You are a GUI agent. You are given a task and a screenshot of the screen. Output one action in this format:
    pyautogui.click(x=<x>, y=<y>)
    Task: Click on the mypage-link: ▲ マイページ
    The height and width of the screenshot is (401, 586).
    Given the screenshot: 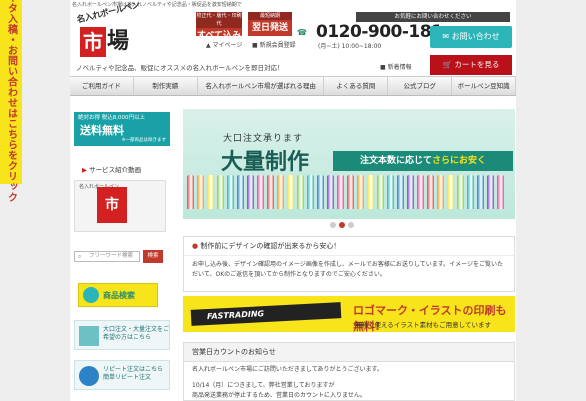 What is the action you would take?
    pyautogui.click(x=224, y=44)
    